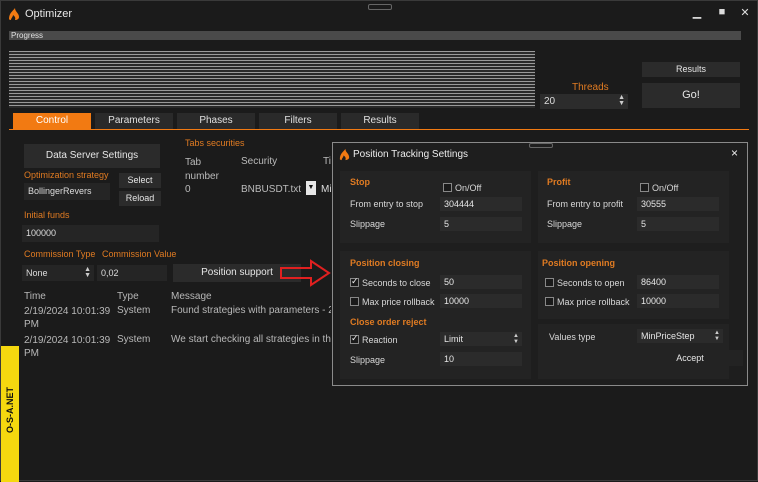 The width and height of the screenshot is (758, 482). Describe the element at coordinates (354, 301) in the screenshot. I see `close-rollback-checkbox` at that location.